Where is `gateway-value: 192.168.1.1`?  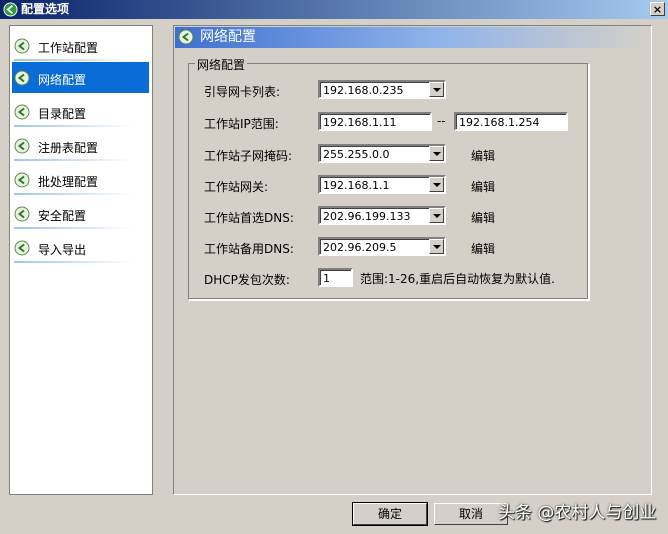 gateway-value: 192.168.1.1 is located at coordinates (356, 185).